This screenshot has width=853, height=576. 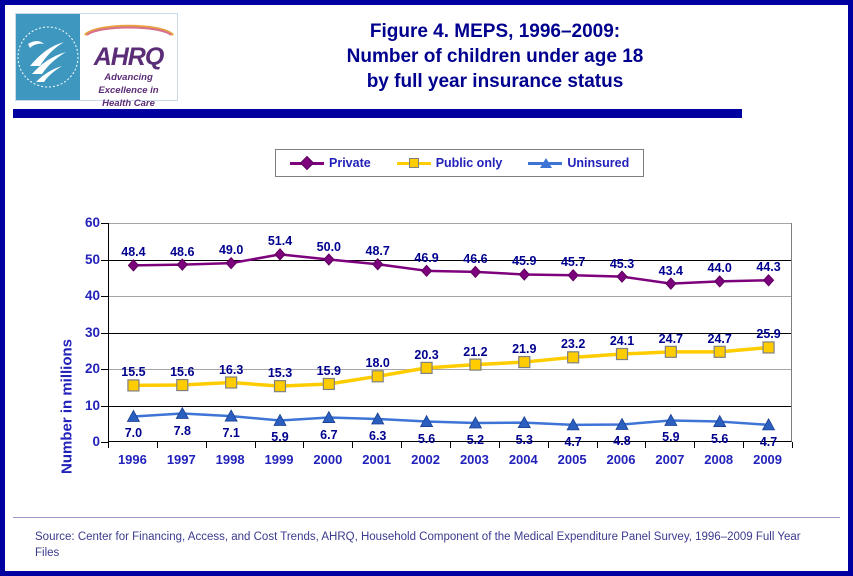 What do you see at coordinates (231, 250) in the screenshot?
I see `data-label: 49.0` at bounding box center [231, 250].